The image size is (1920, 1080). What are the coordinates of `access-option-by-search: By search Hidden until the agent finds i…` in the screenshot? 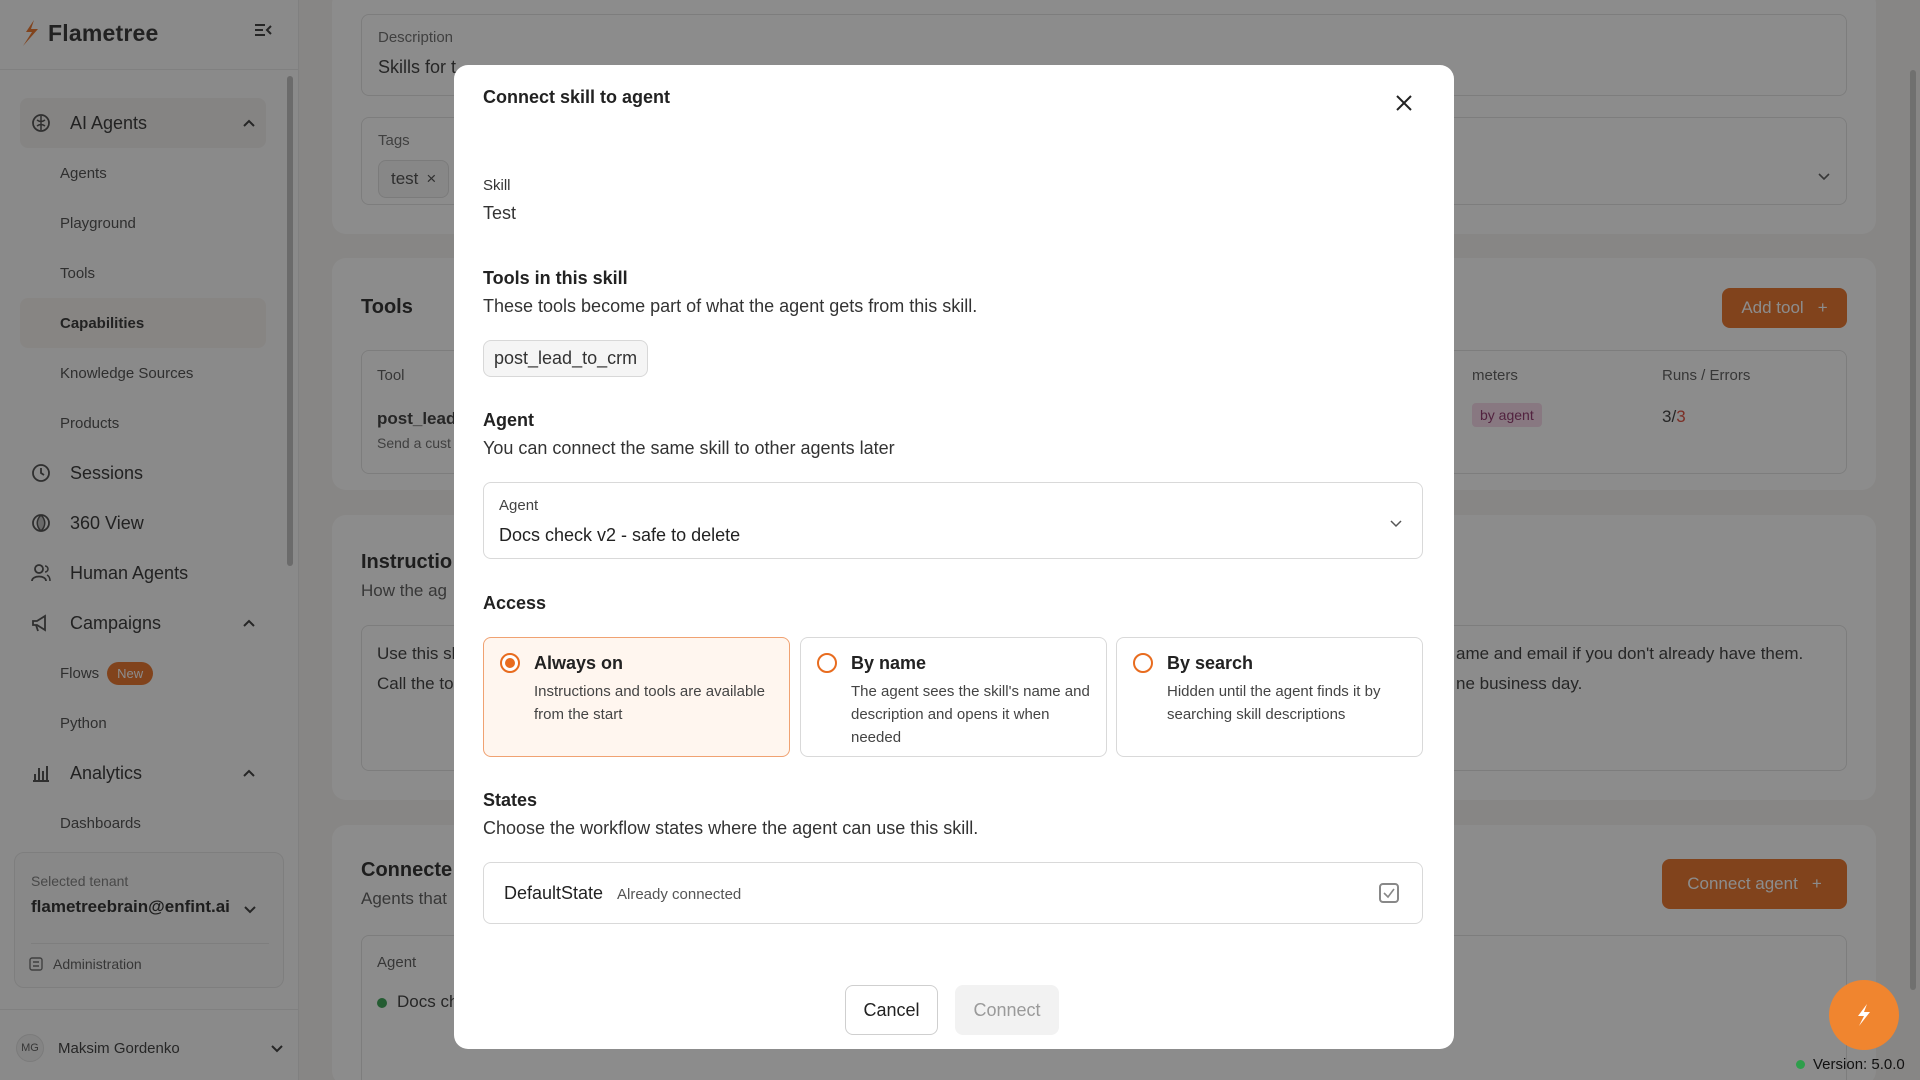 It's located at (1269, 697).